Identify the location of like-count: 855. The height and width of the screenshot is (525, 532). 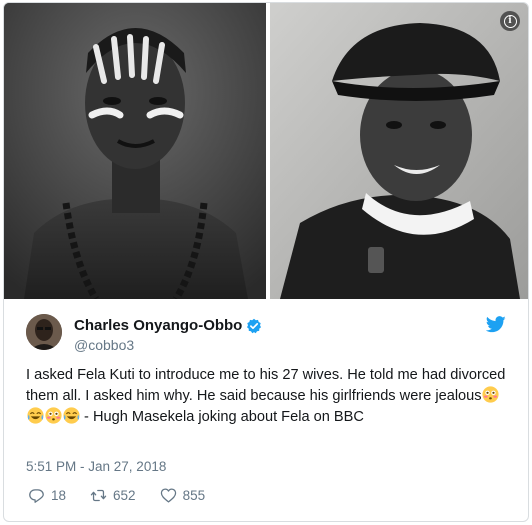
(194, 495).